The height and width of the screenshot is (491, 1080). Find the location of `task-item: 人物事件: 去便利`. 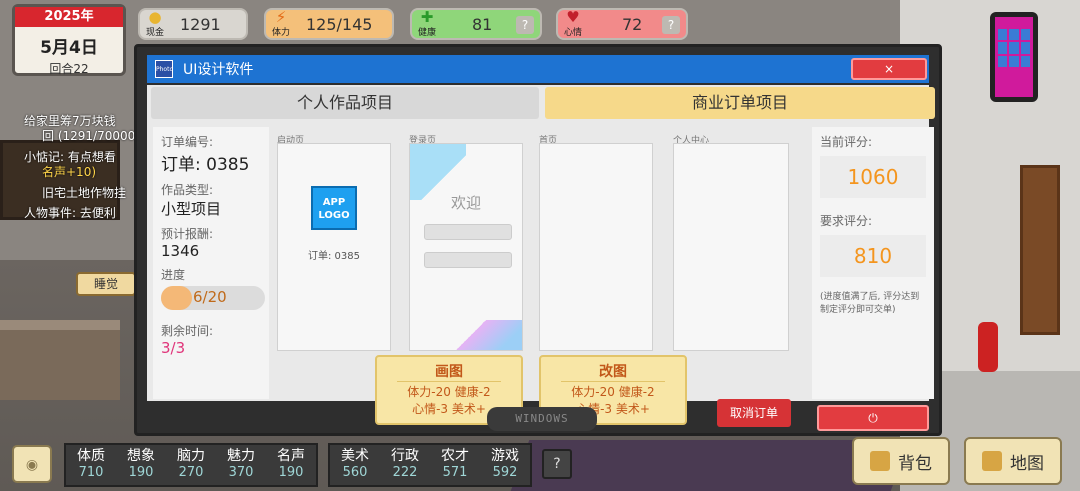

task-item: 人物事件: 去便利 is located at coordinates (70, 212).